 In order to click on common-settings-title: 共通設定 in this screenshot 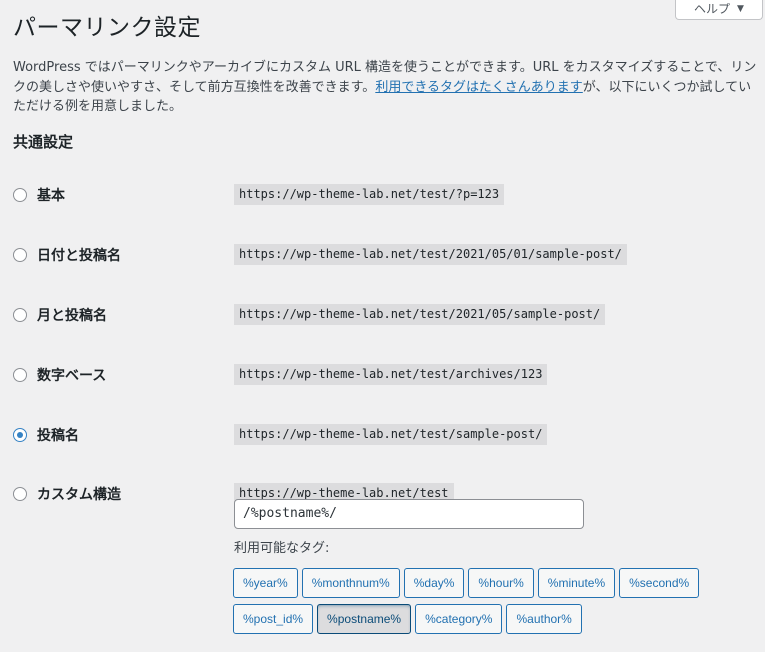, I will do `click(43, 142)`.